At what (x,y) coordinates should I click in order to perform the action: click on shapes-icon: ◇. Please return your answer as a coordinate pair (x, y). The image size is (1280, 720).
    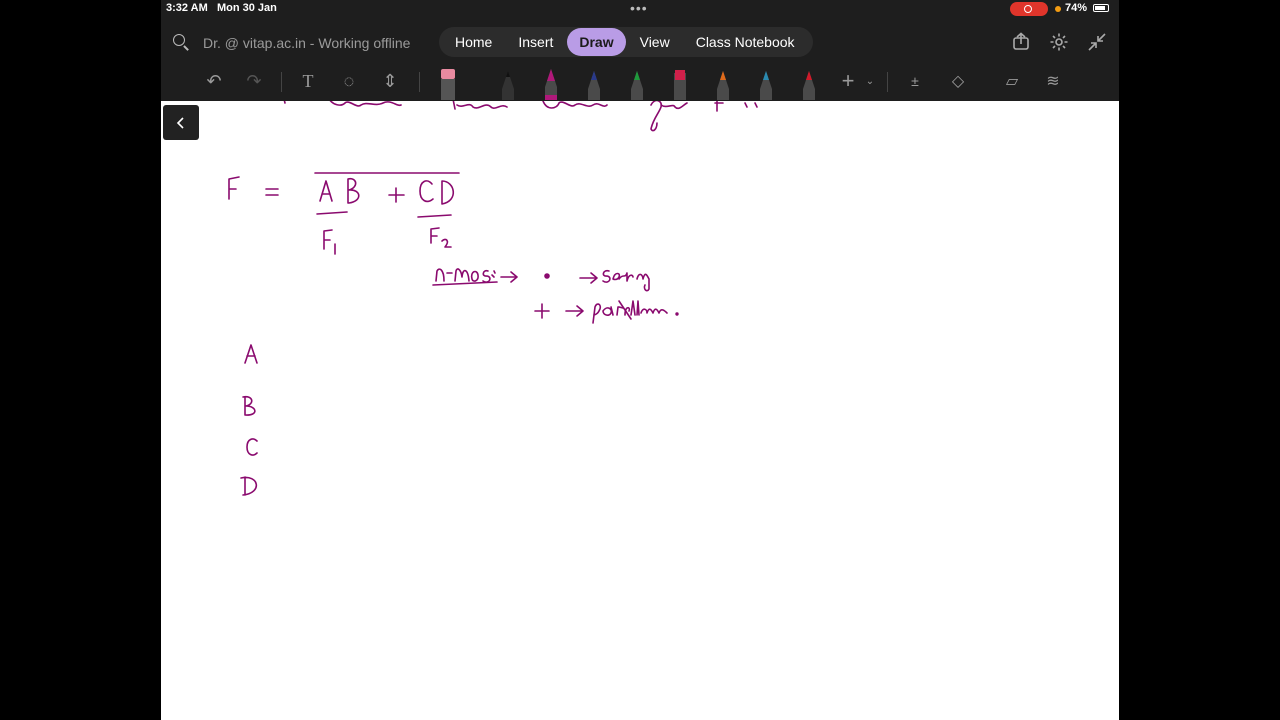
    Looking at the image, I should click on (958, 81).